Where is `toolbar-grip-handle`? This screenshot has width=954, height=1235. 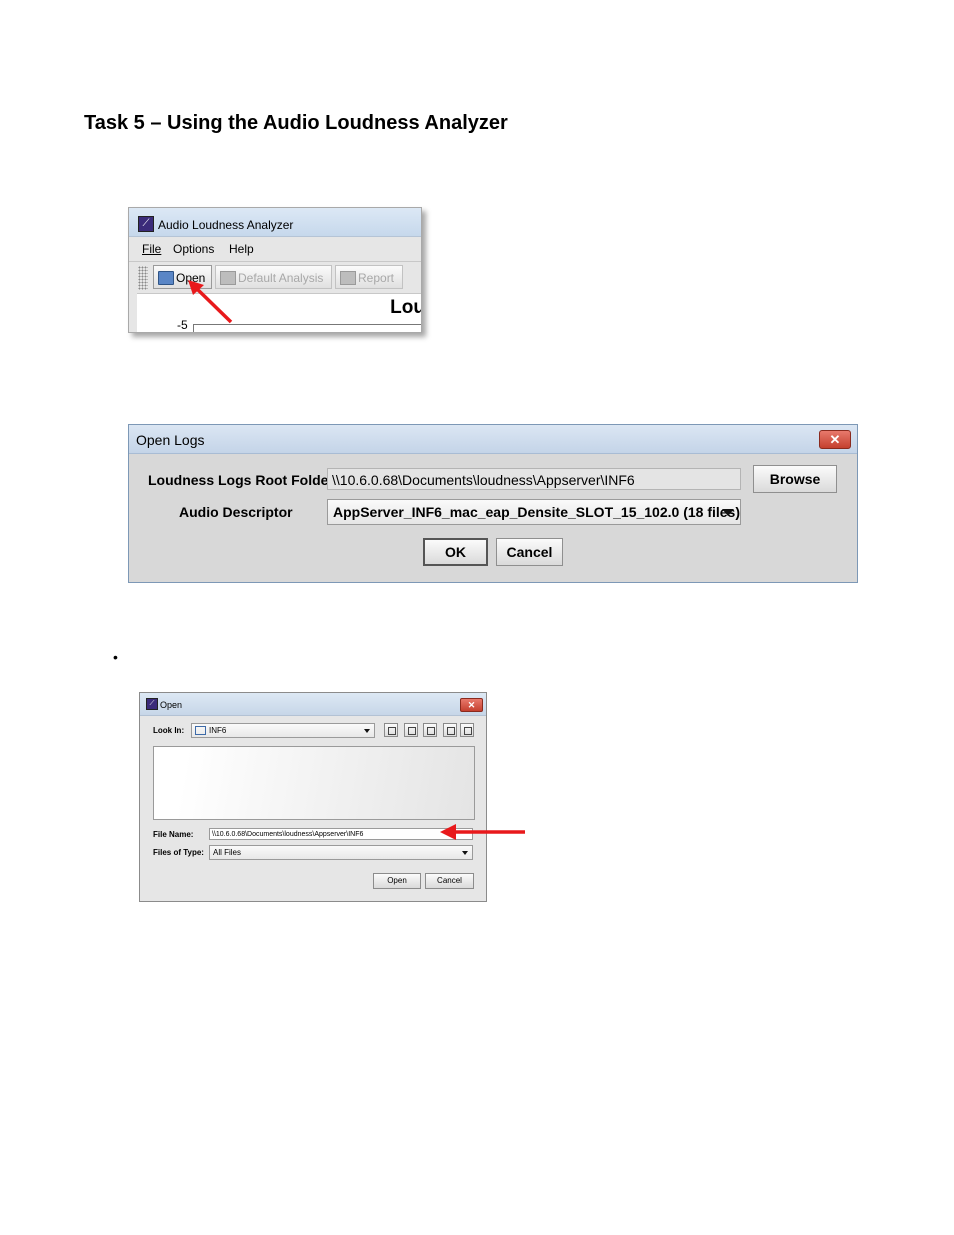 toolbar-grip-handle is located at coordinates (143, 278).